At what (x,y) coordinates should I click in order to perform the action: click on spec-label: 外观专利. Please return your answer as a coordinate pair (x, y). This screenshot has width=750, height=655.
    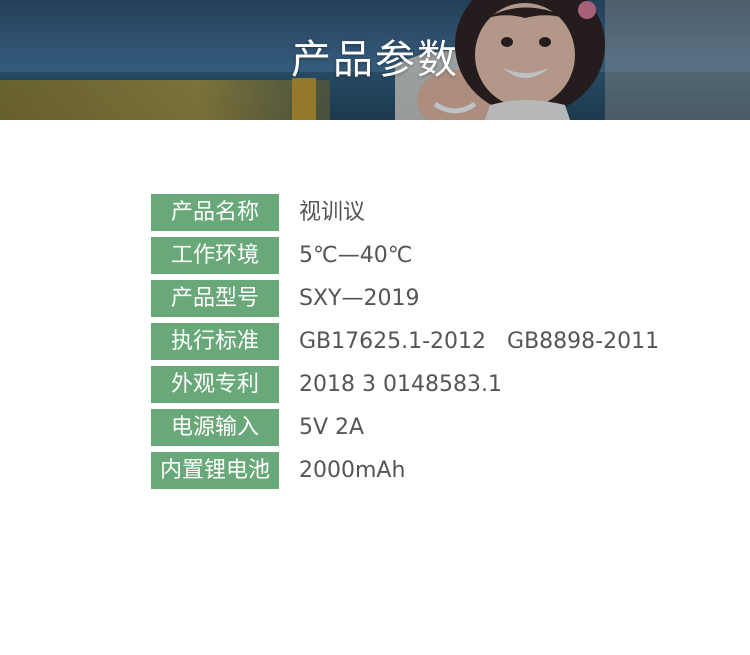
    Looking at the image, I should click on (215, 384).